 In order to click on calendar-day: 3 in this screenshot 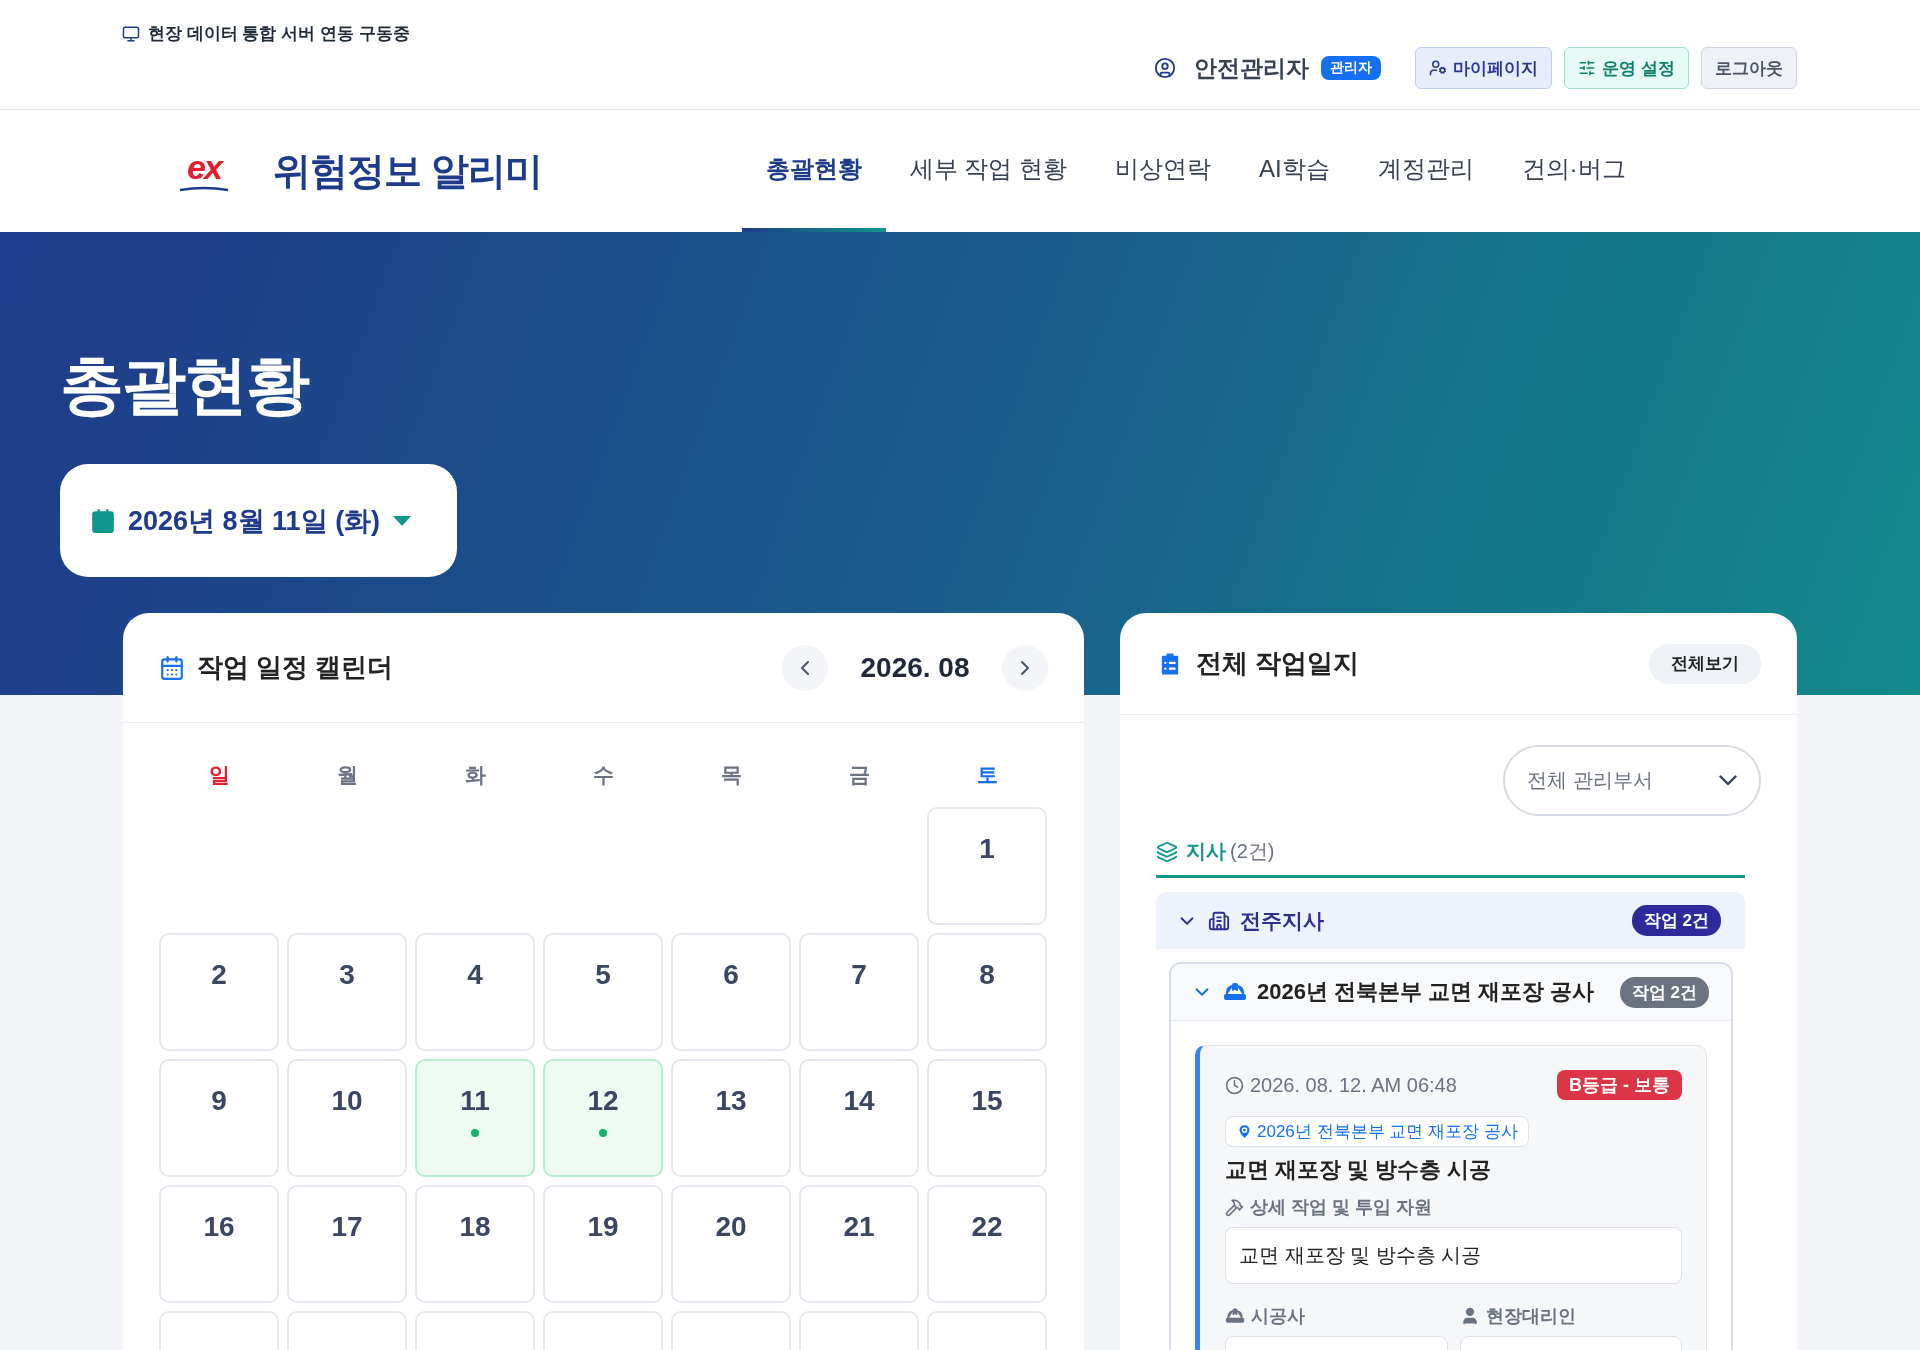, I will do `click(347, 992)`.